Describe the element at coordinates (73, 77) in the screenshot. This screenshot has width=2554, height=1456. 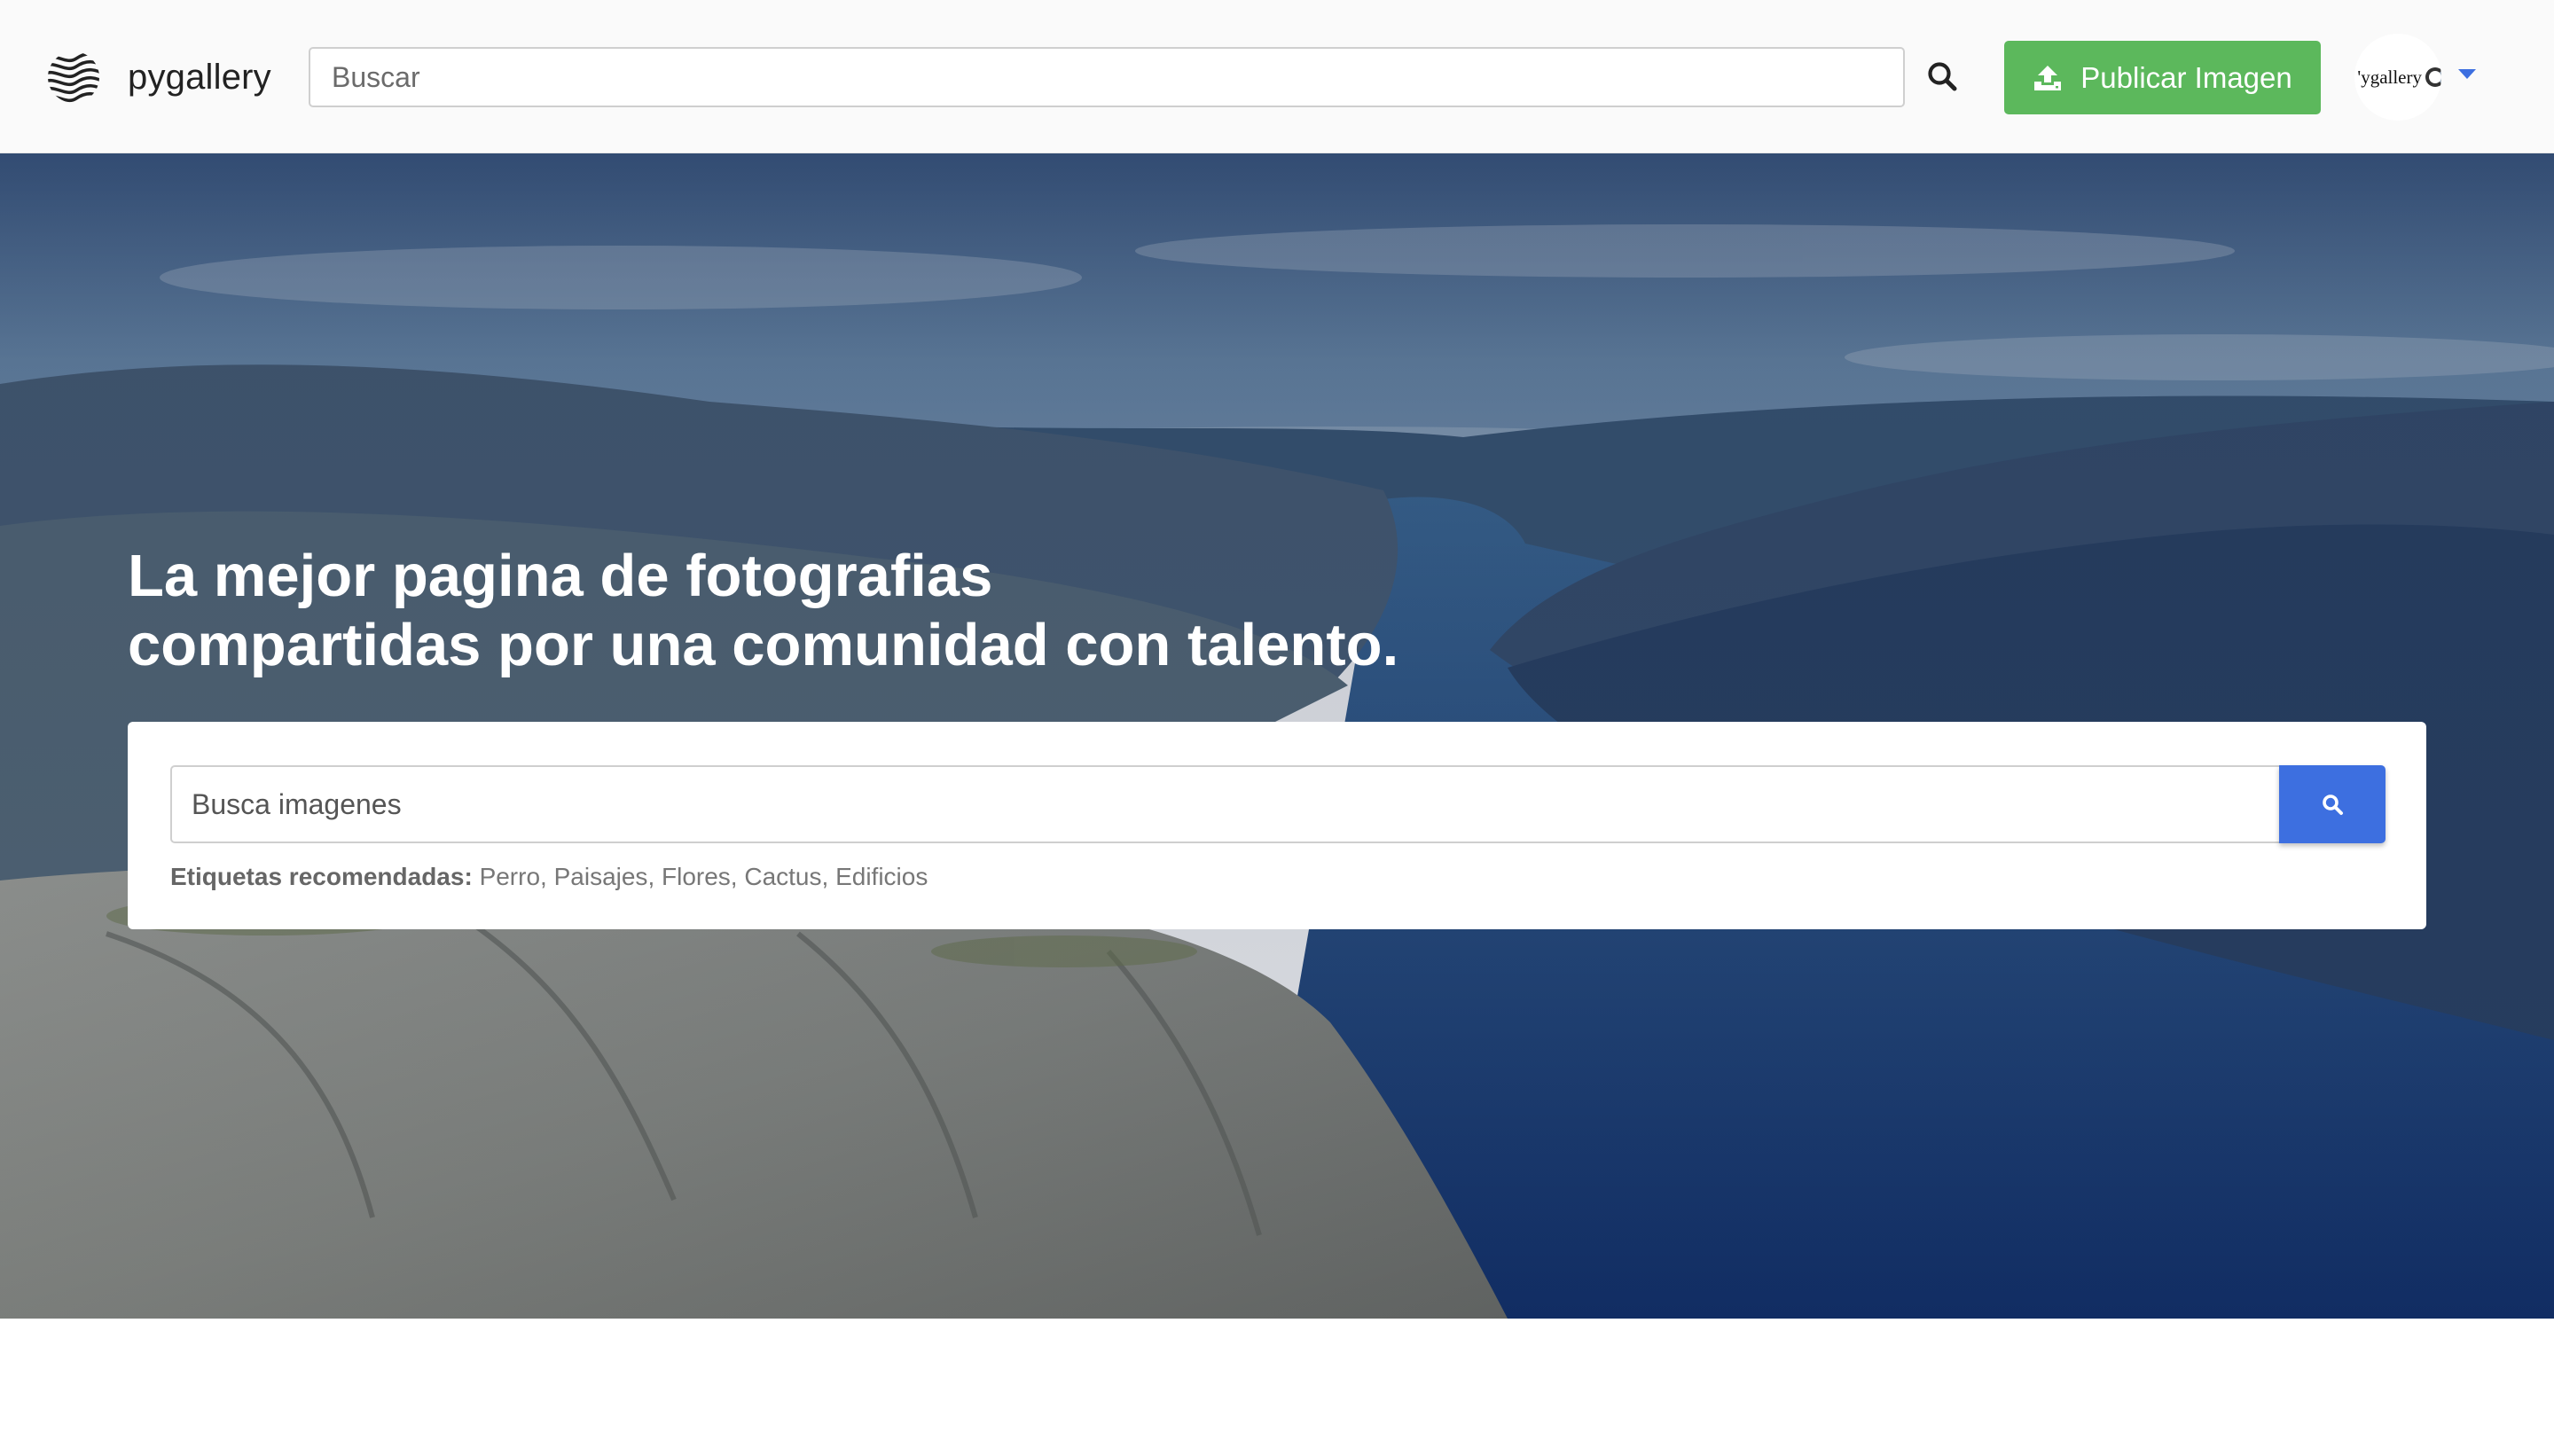
I see `wave-lines-icon` at that location.